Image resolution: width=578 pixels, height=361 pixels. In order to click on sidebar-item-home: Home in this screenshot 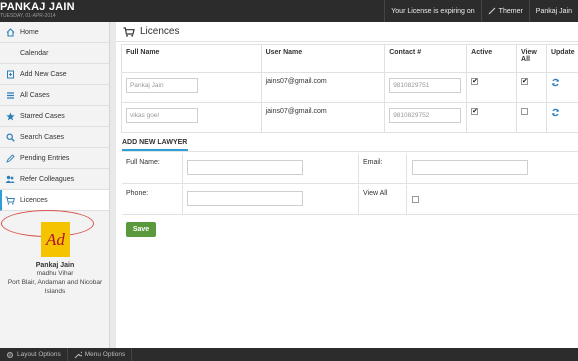, I will do `click(54, 32)`.